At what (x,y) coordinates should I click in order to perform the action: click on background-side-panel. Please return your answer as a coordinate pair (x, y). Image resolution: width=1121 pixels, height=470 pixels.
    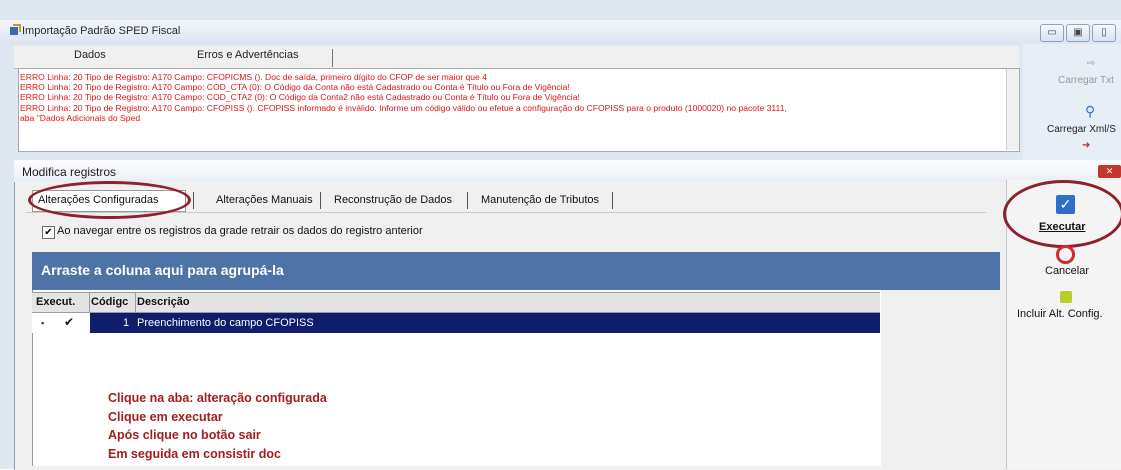
    Looking at the image, I should click on (1072, 104).